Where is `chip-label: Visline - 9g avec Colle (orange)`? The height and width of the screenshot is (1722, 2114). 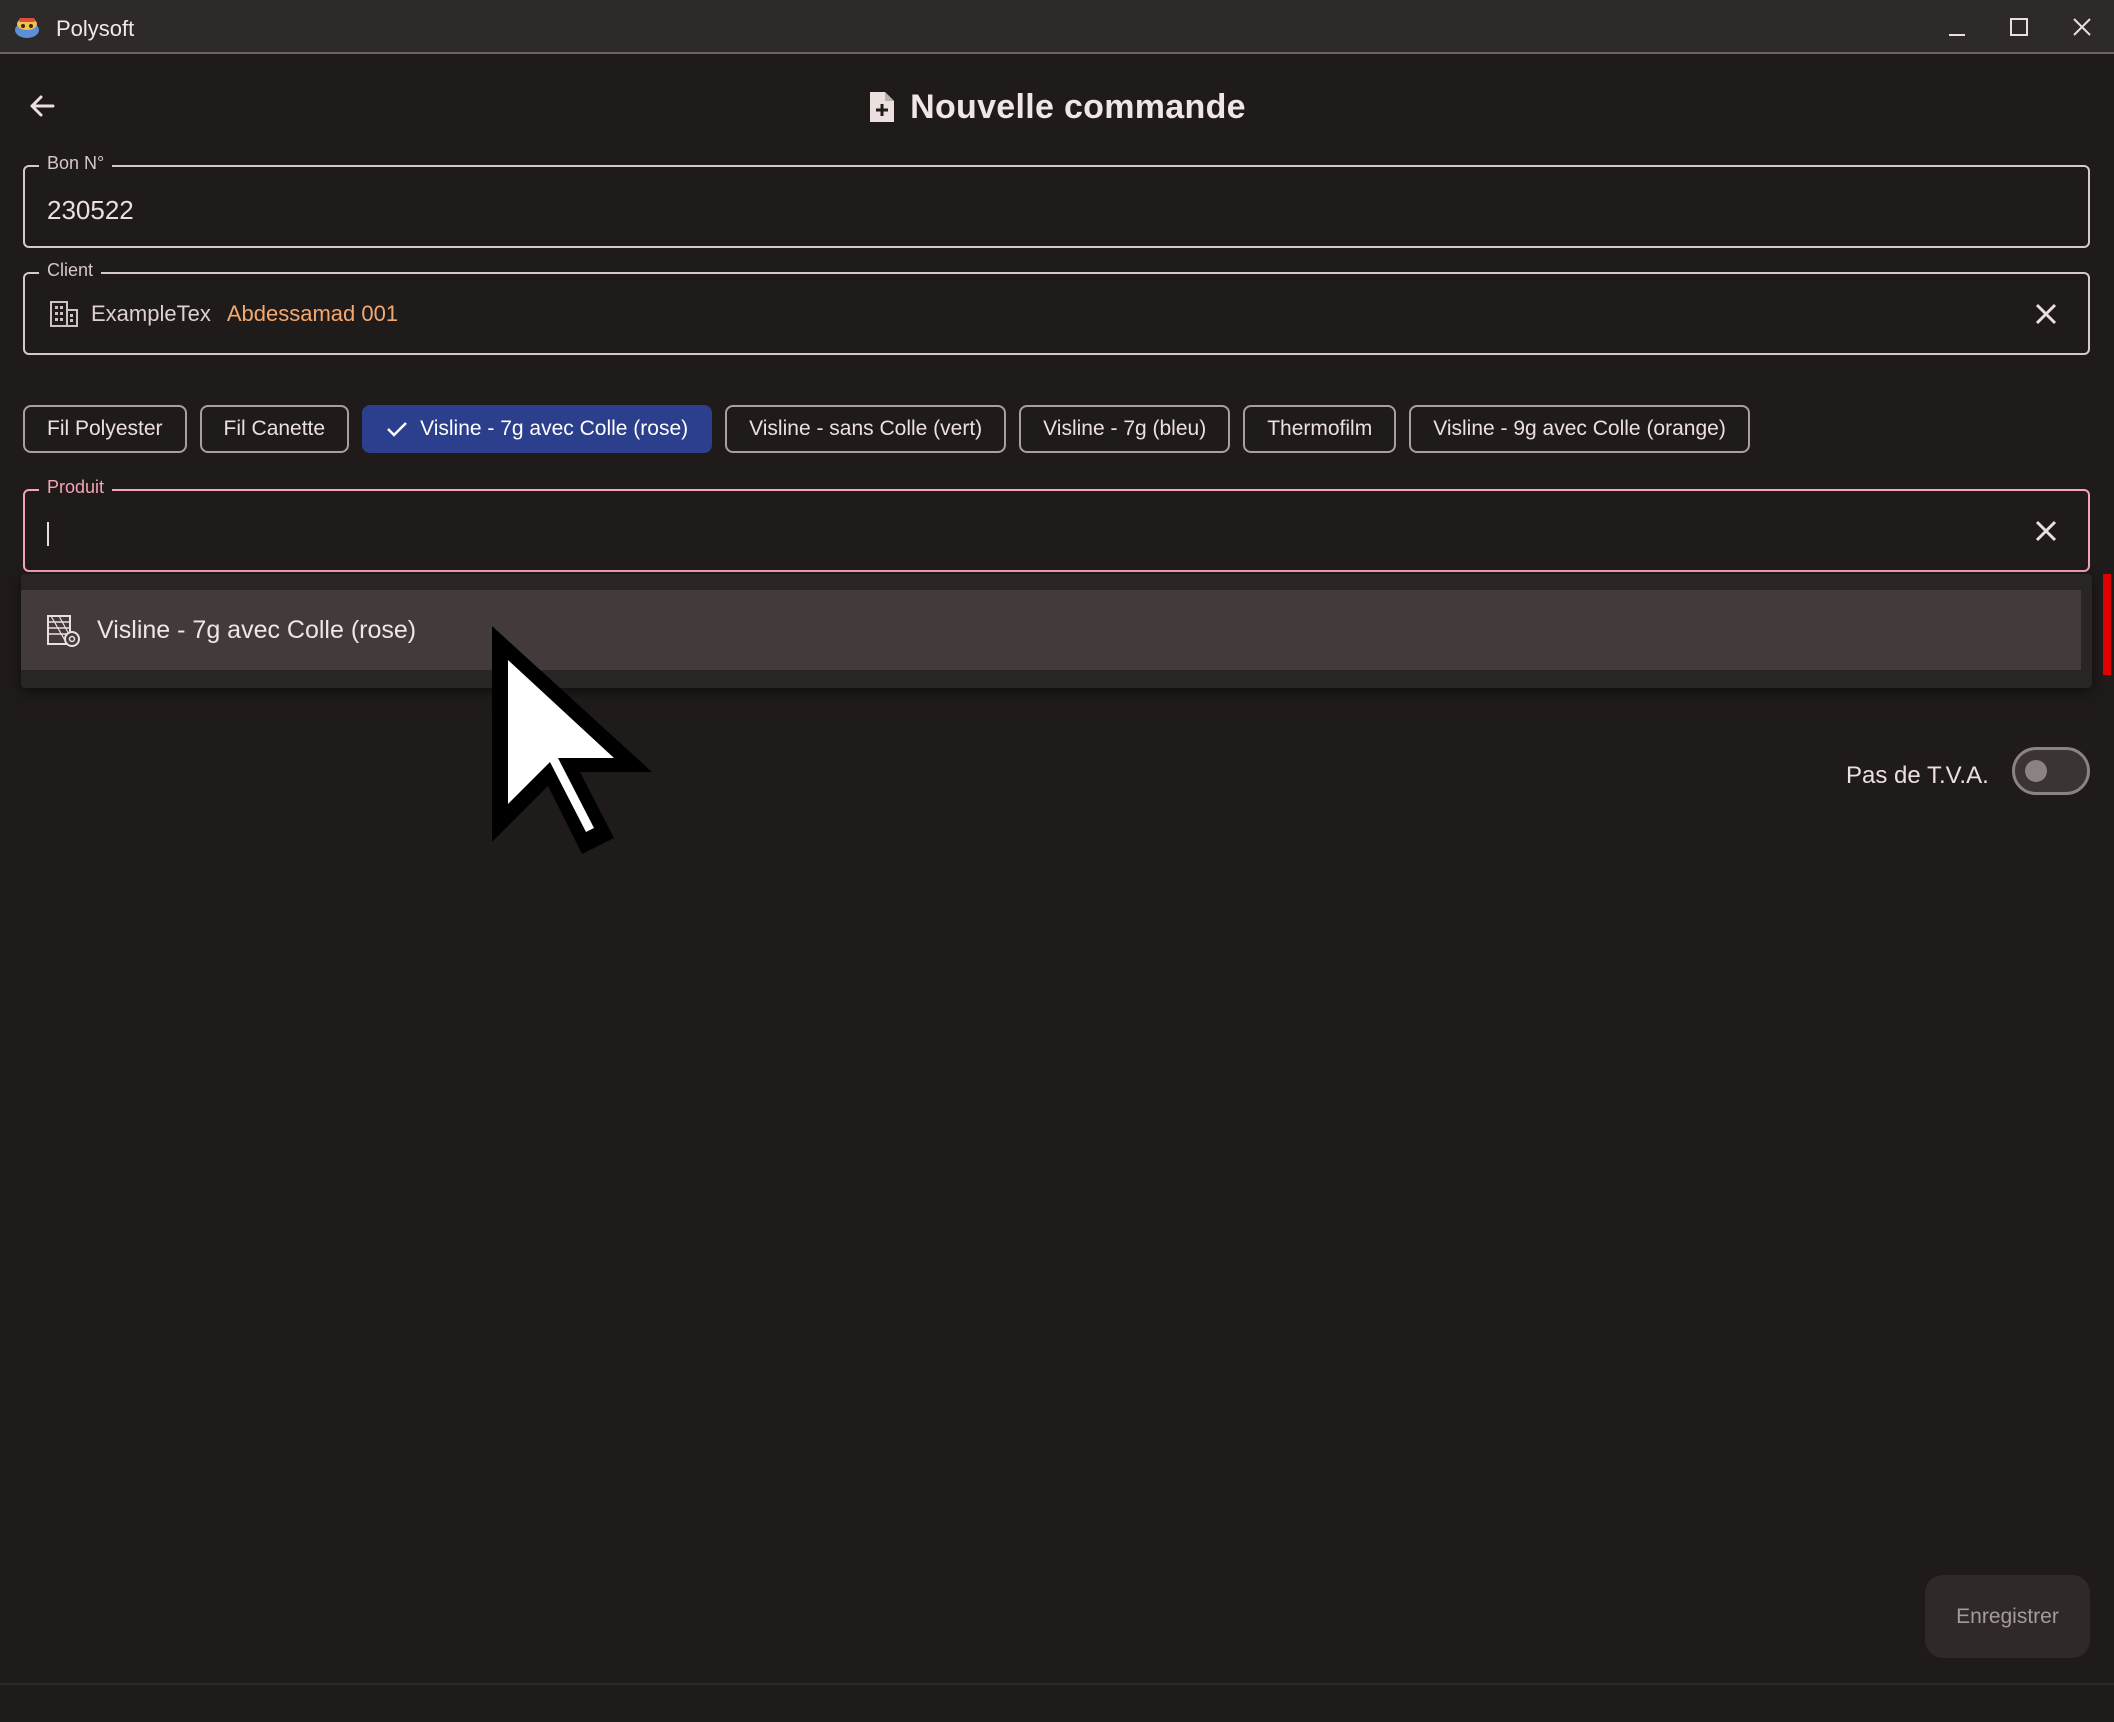 chip-label: Visline - 9g avec Colle (orange) is located at coordinates (1579, 428).